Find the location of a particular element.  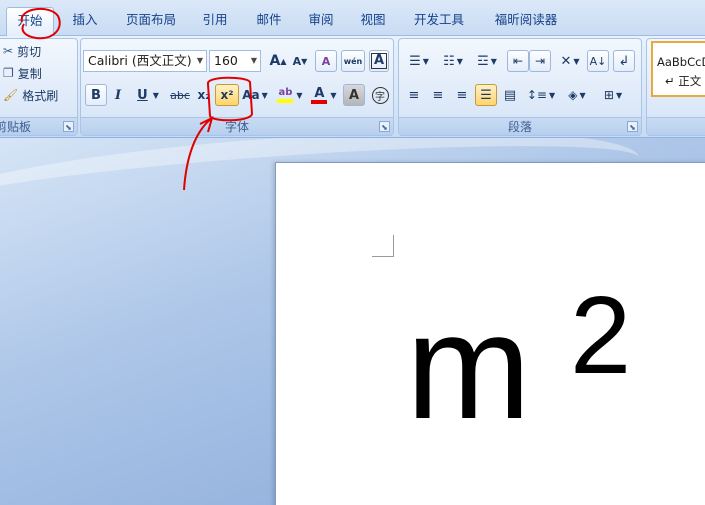

tab-insert: 插入 is located at coordinates (85, 21).